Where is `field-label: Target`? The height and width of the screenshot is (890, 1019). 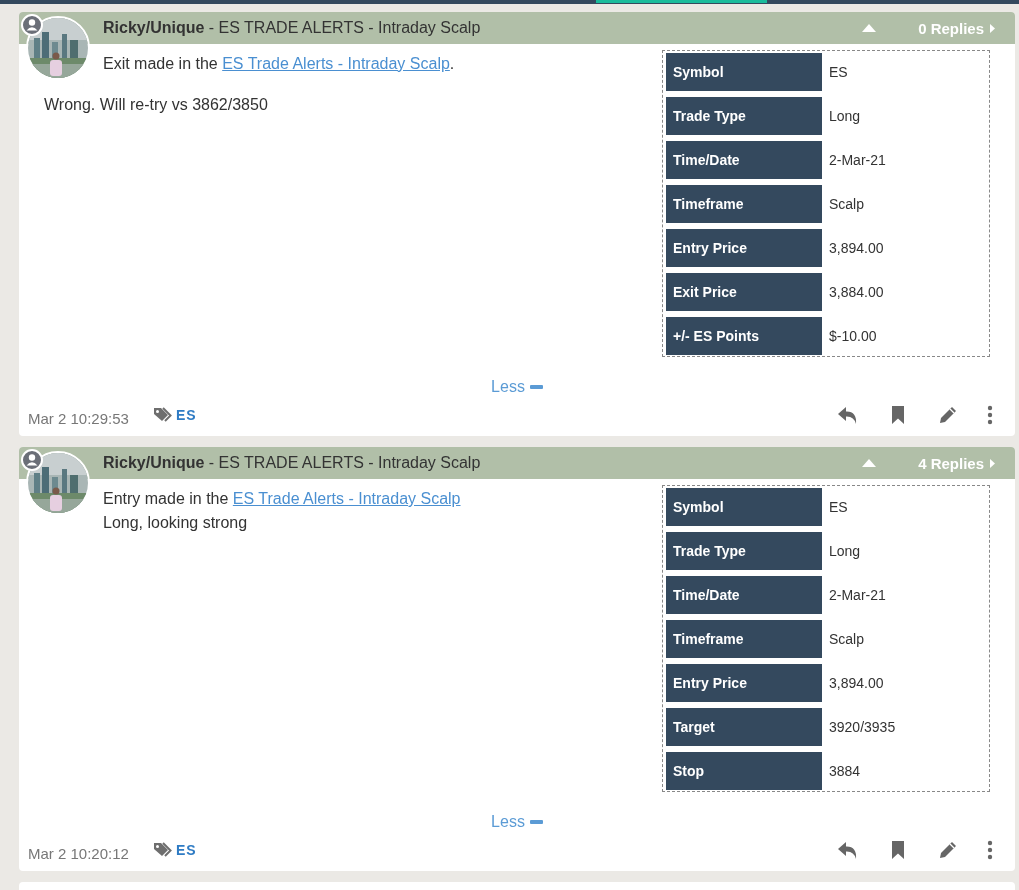
field-label: Target is located at coordinates (744, 727).